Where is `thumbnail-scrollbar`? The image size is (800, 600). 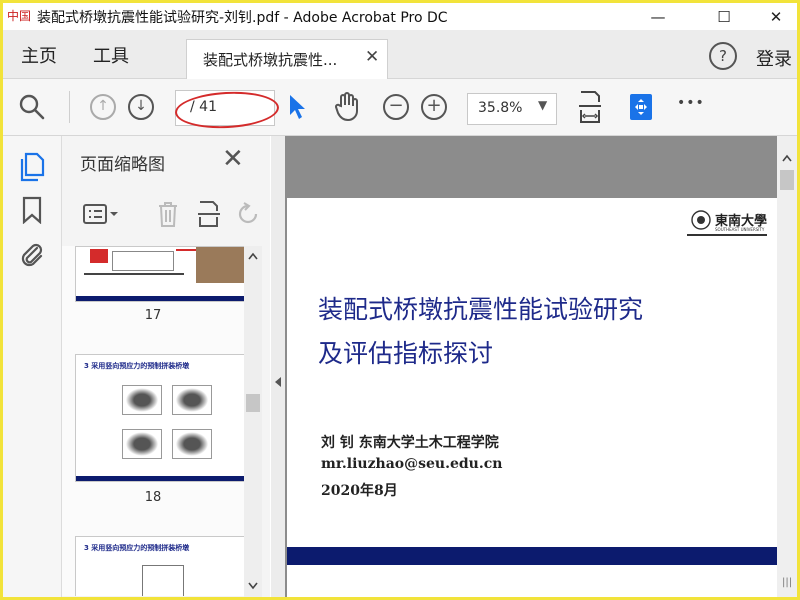
thumbnail-scrollbar is located at coordinates (253, 421).